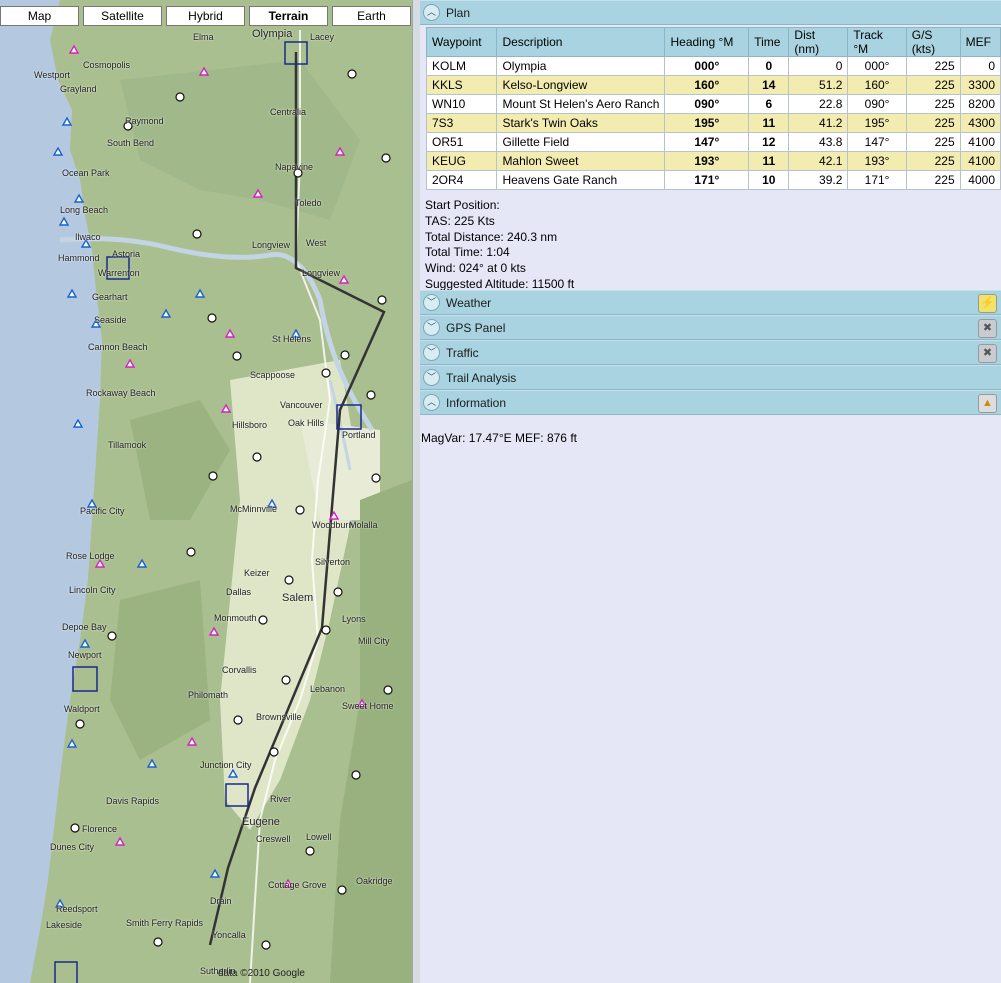  I want to click on map-label-warrenton: Warrenton, so click(119, 273).